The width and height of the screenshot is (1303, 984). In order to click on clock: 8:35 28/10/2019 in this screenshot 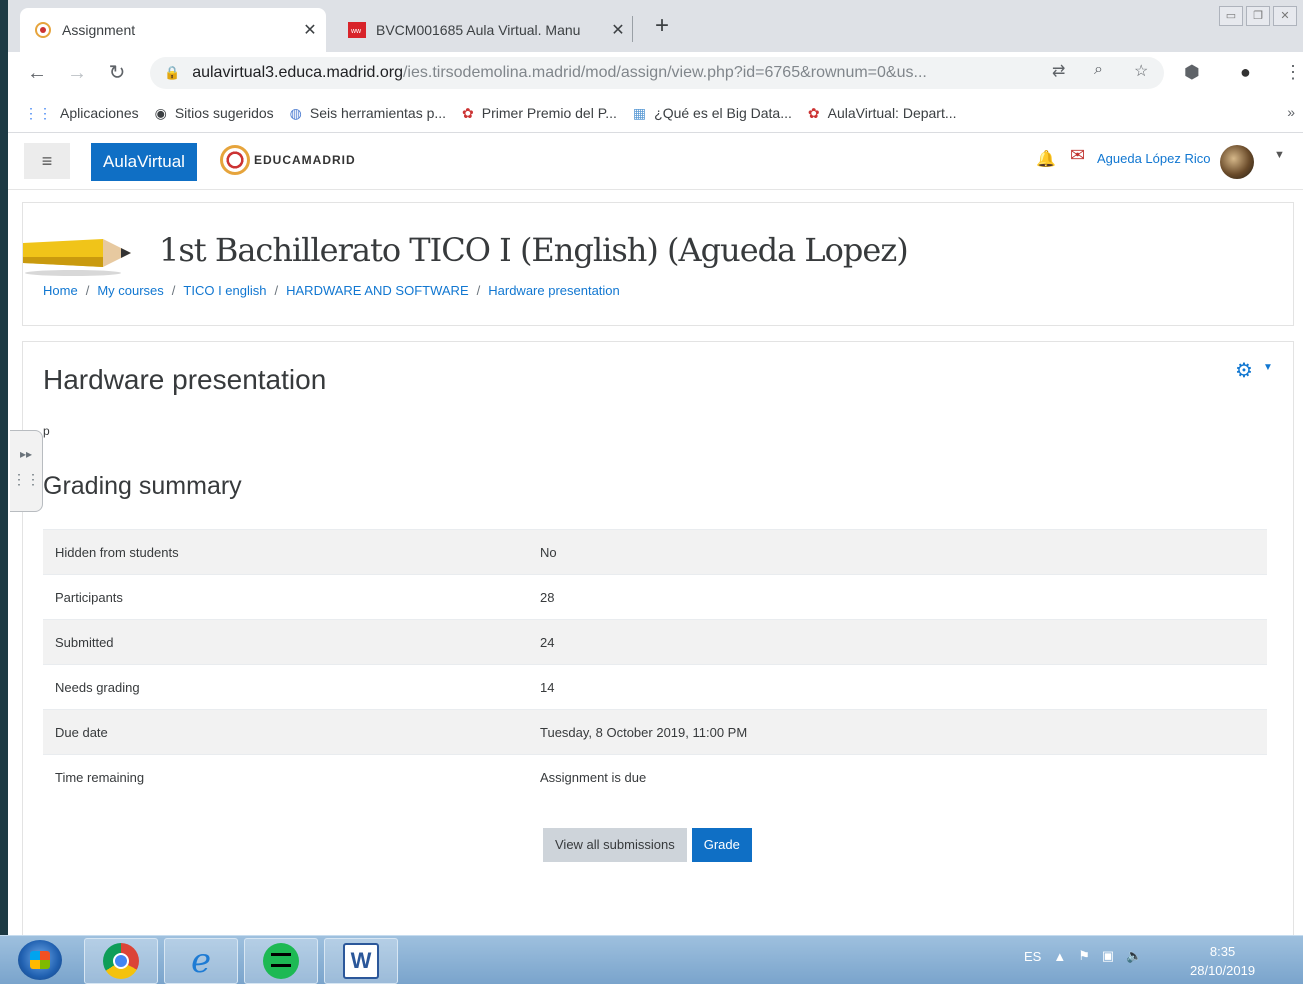, I will do `click(1222, 961)`.